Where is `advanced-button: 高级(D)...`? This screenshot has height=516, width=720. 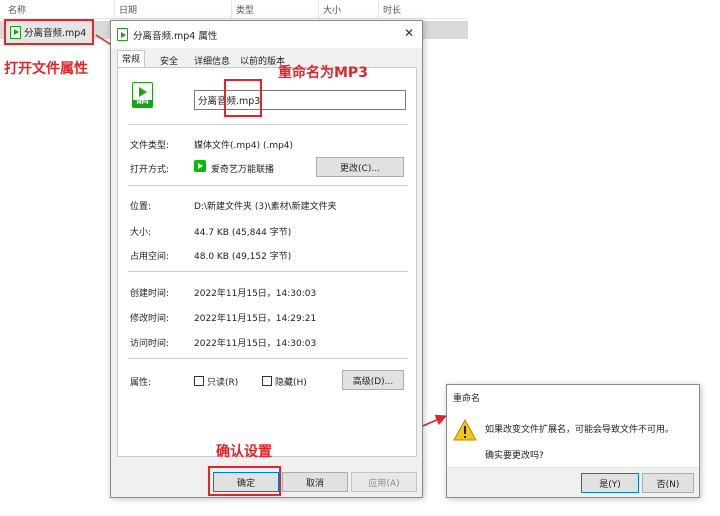 advanced-button: 高级(D)... is located at coordinates (373, 380).